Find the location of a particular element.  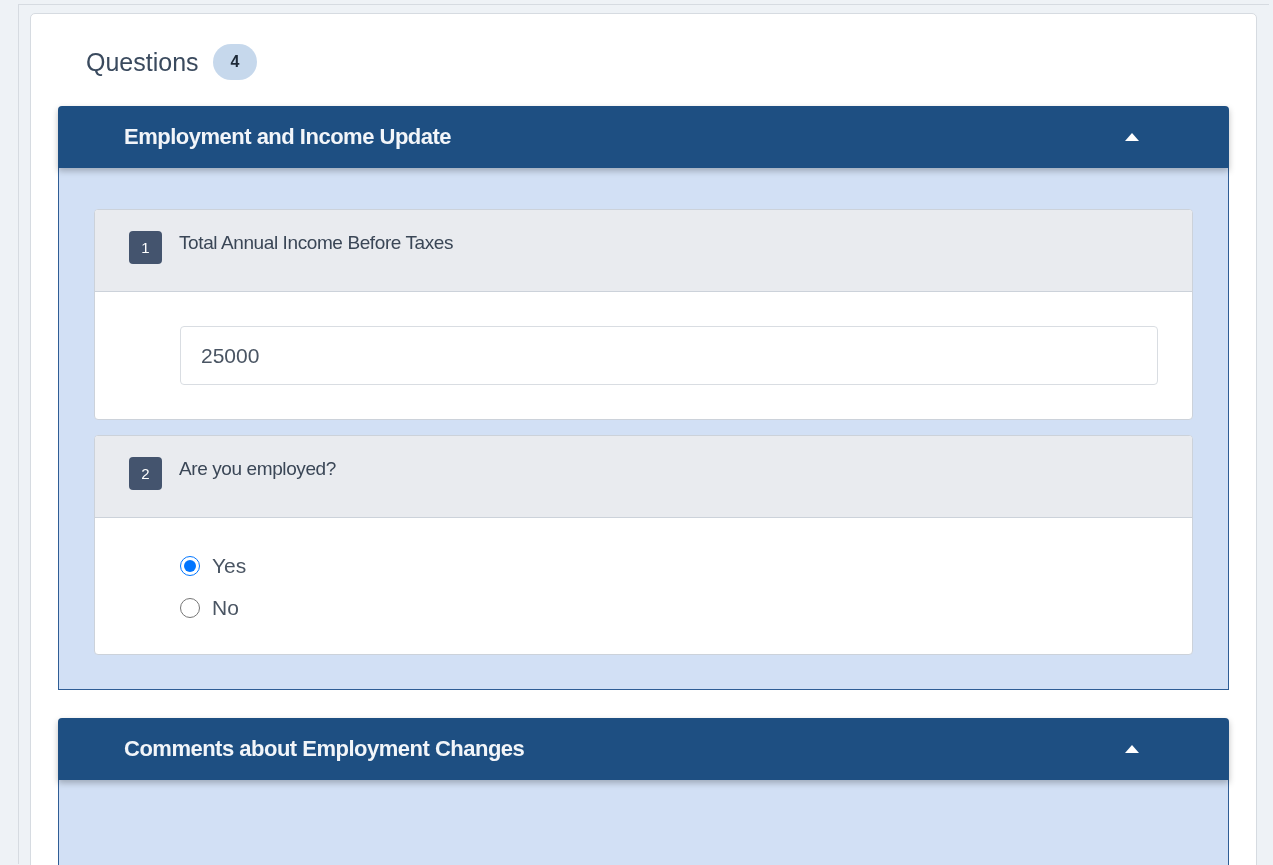

option-label: Yes is located at coordinates (229, 566).